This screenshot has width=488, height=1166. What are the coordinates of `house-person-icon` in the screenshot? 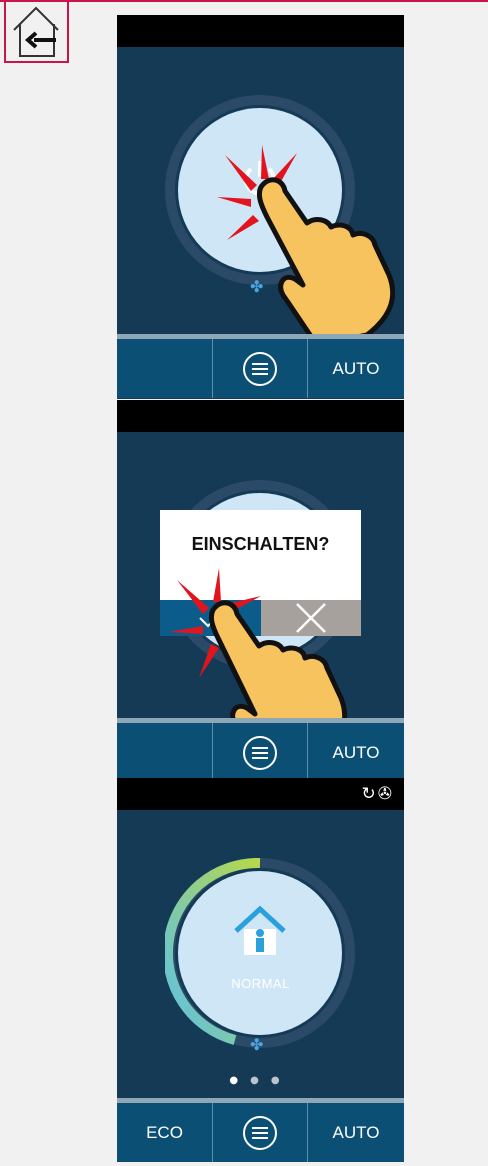 It's located at (260, 930).